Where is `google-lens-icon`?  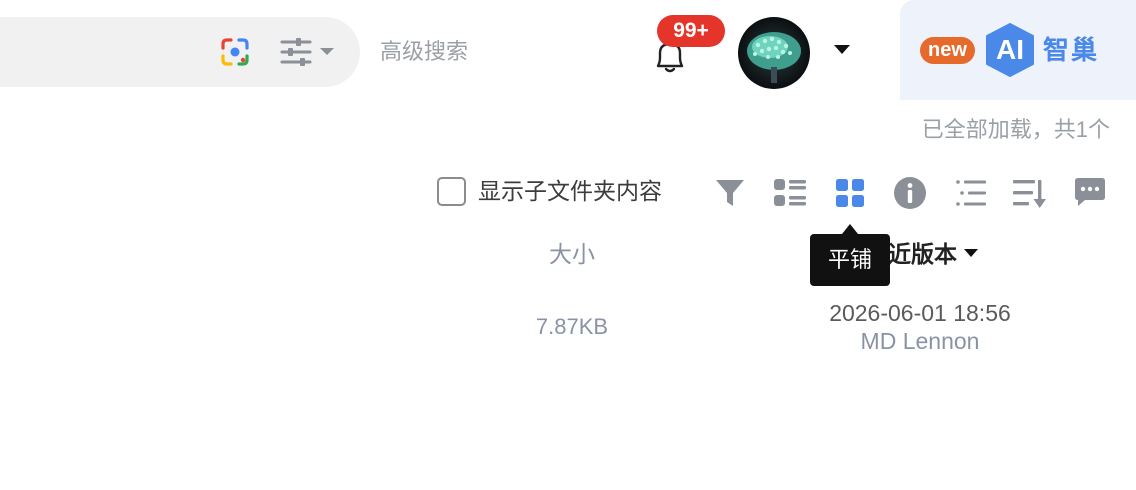
google-lens-icon is located at coordinates (235, 52).